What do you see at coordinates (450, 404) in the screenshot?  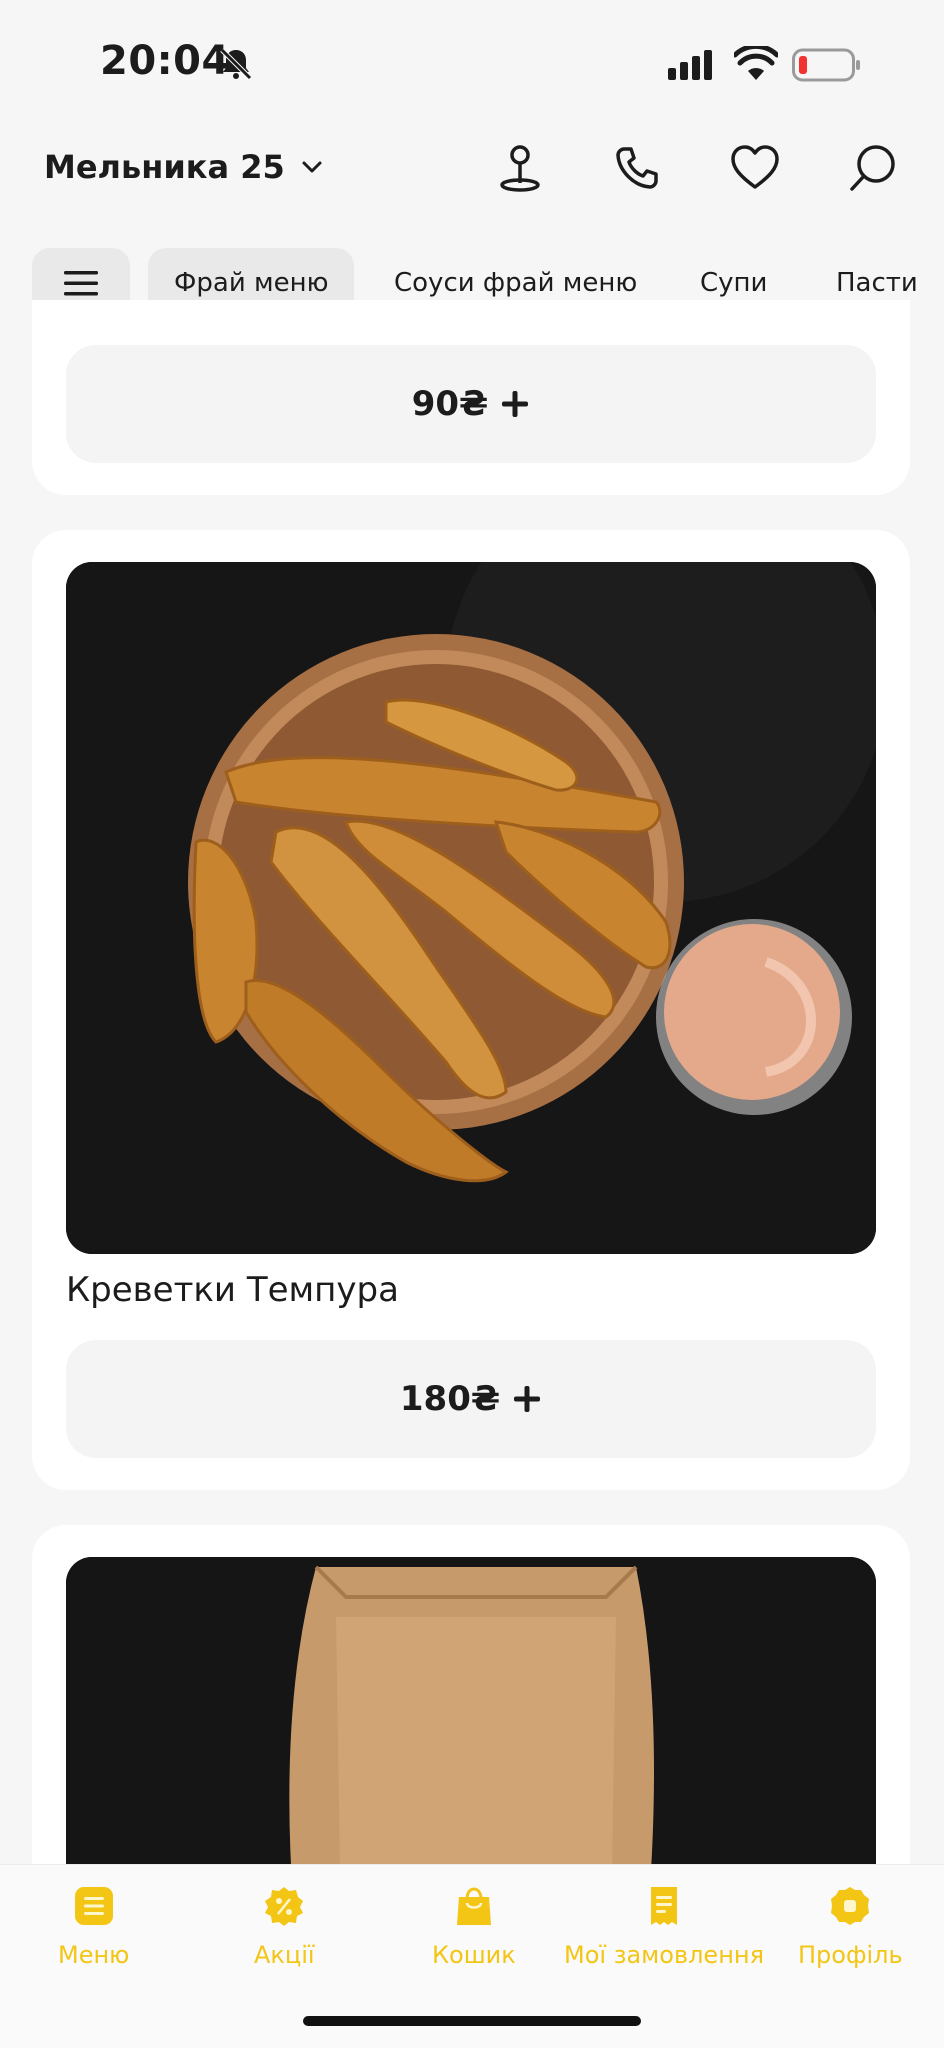 I see `price-label: 90₴` at bounding box center [450, 404].